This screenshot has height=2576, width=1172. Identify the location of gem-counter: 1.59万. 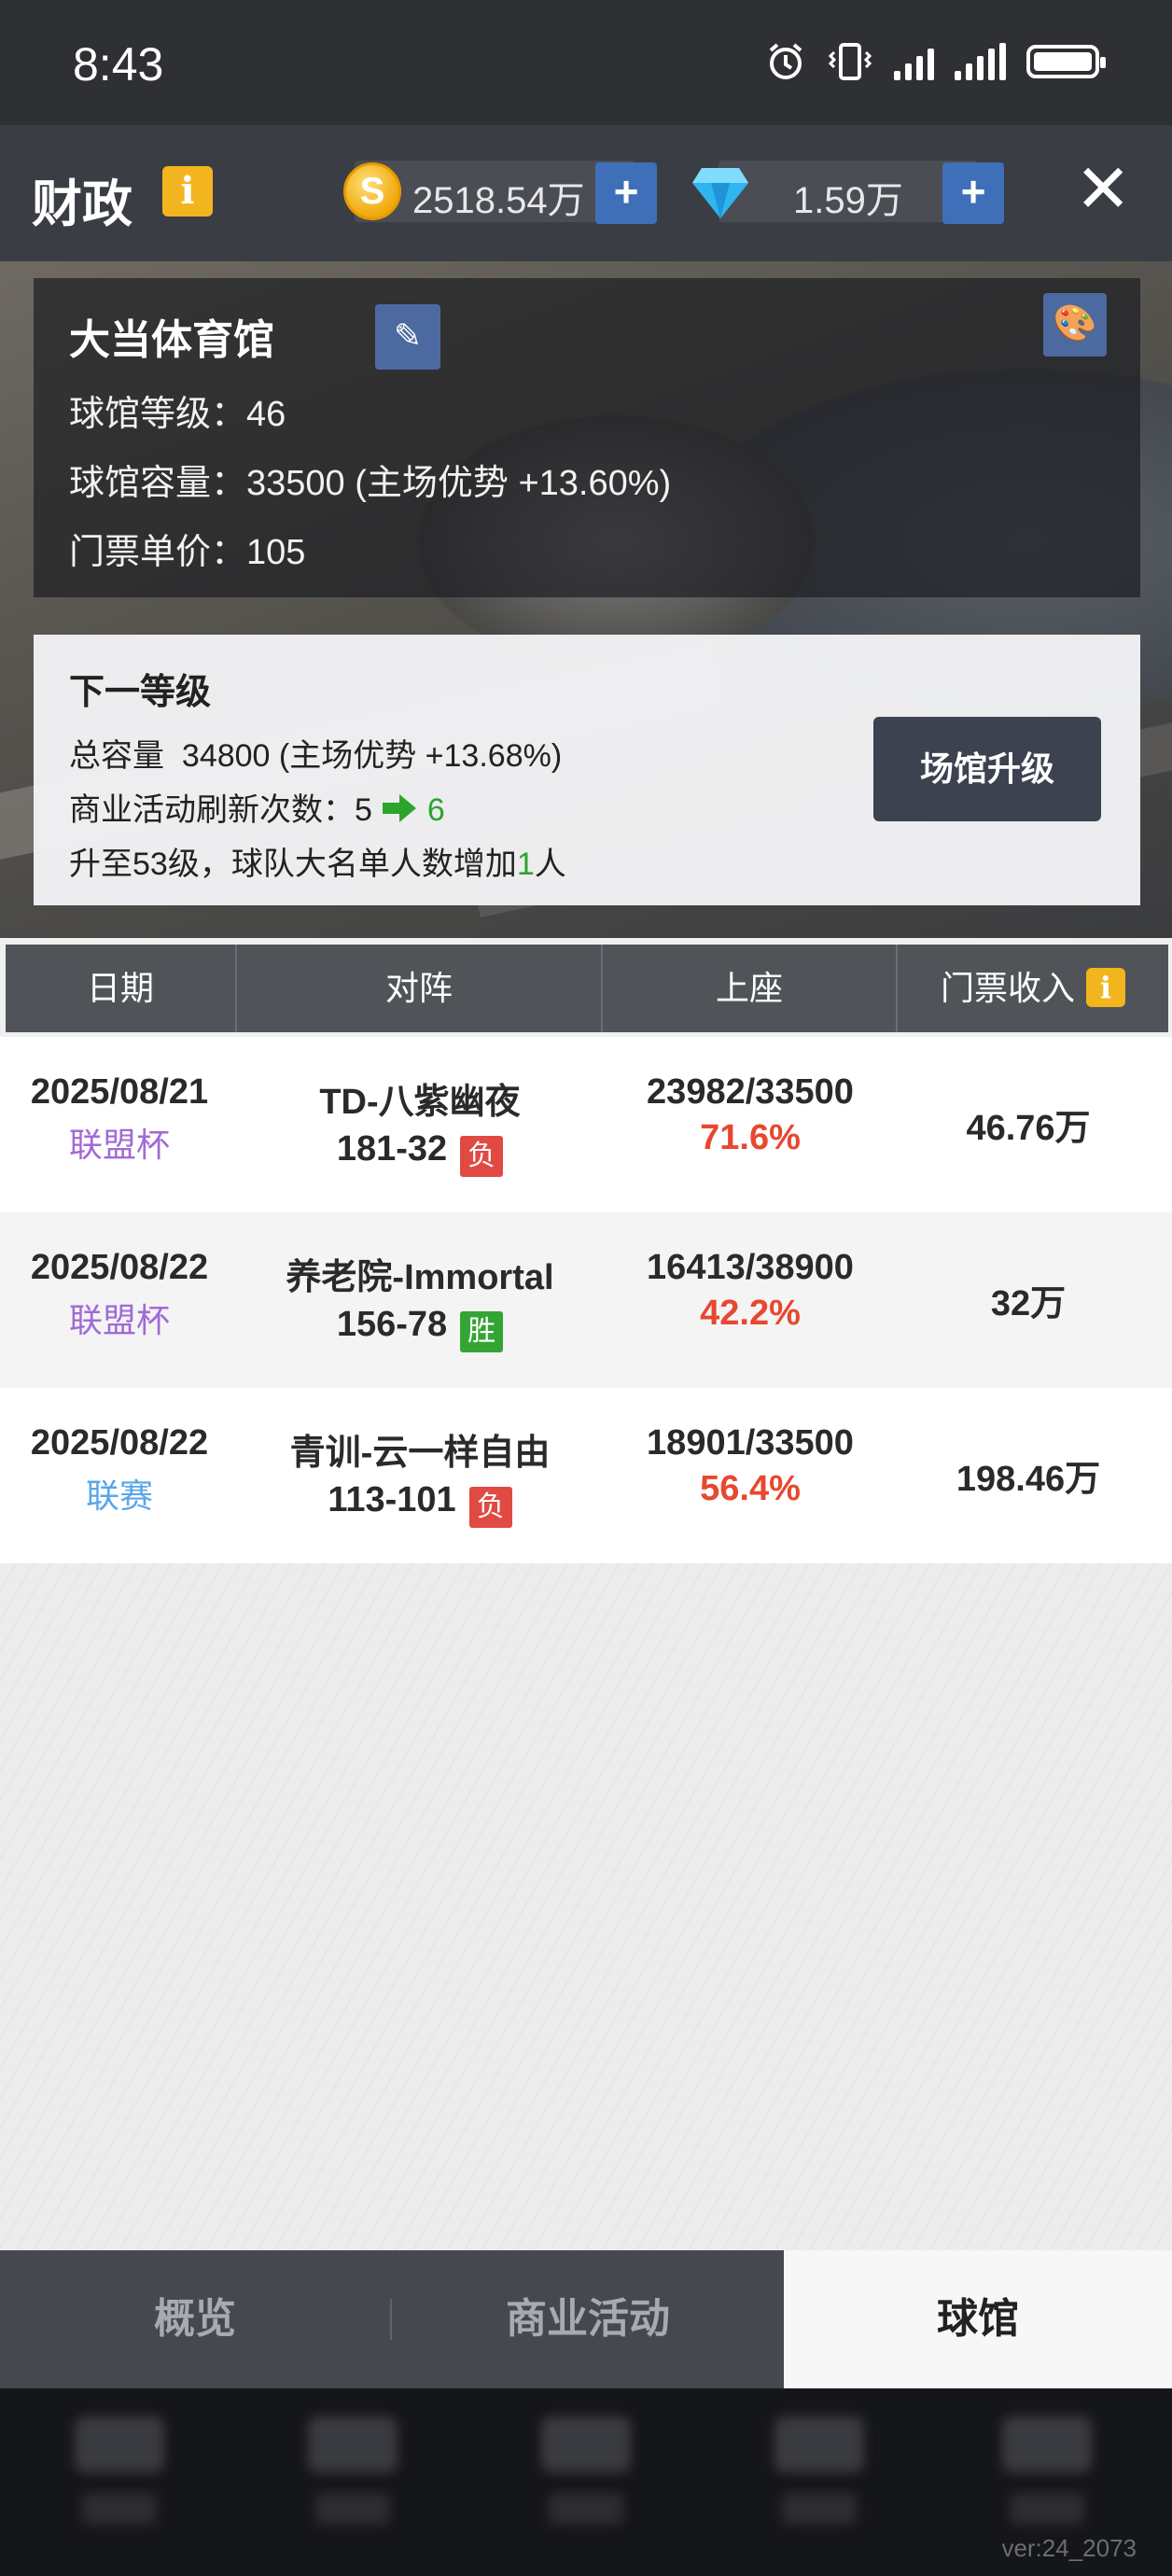
(848, 191).